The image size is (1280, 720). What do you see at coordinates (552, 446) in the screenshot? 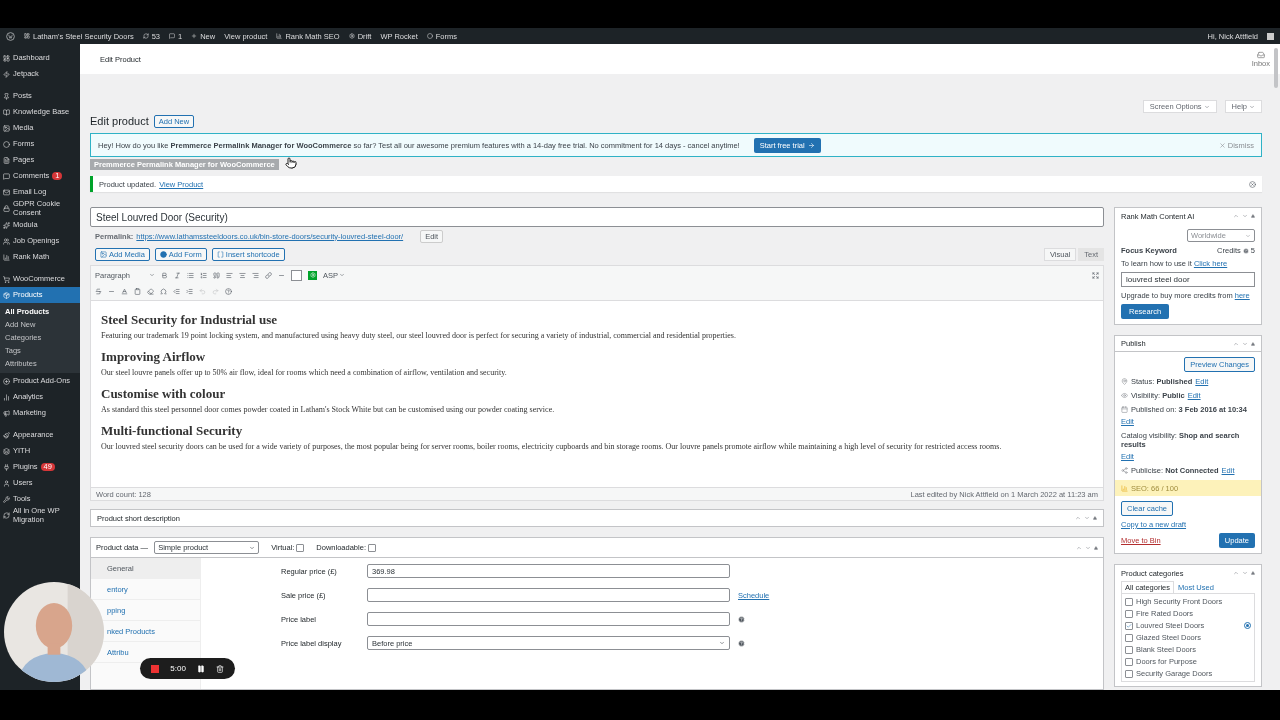
I see `content-paragraph: Our louvred steel security doors can be used for a wide variety of purposes, the most popular being for server rooms, boiler rooms, electricity cupboards and bin storage rooms. Our louvre panels promote airflow while maintaining a high level of security for restricted access rooms.` at bounding box center [552, 446].